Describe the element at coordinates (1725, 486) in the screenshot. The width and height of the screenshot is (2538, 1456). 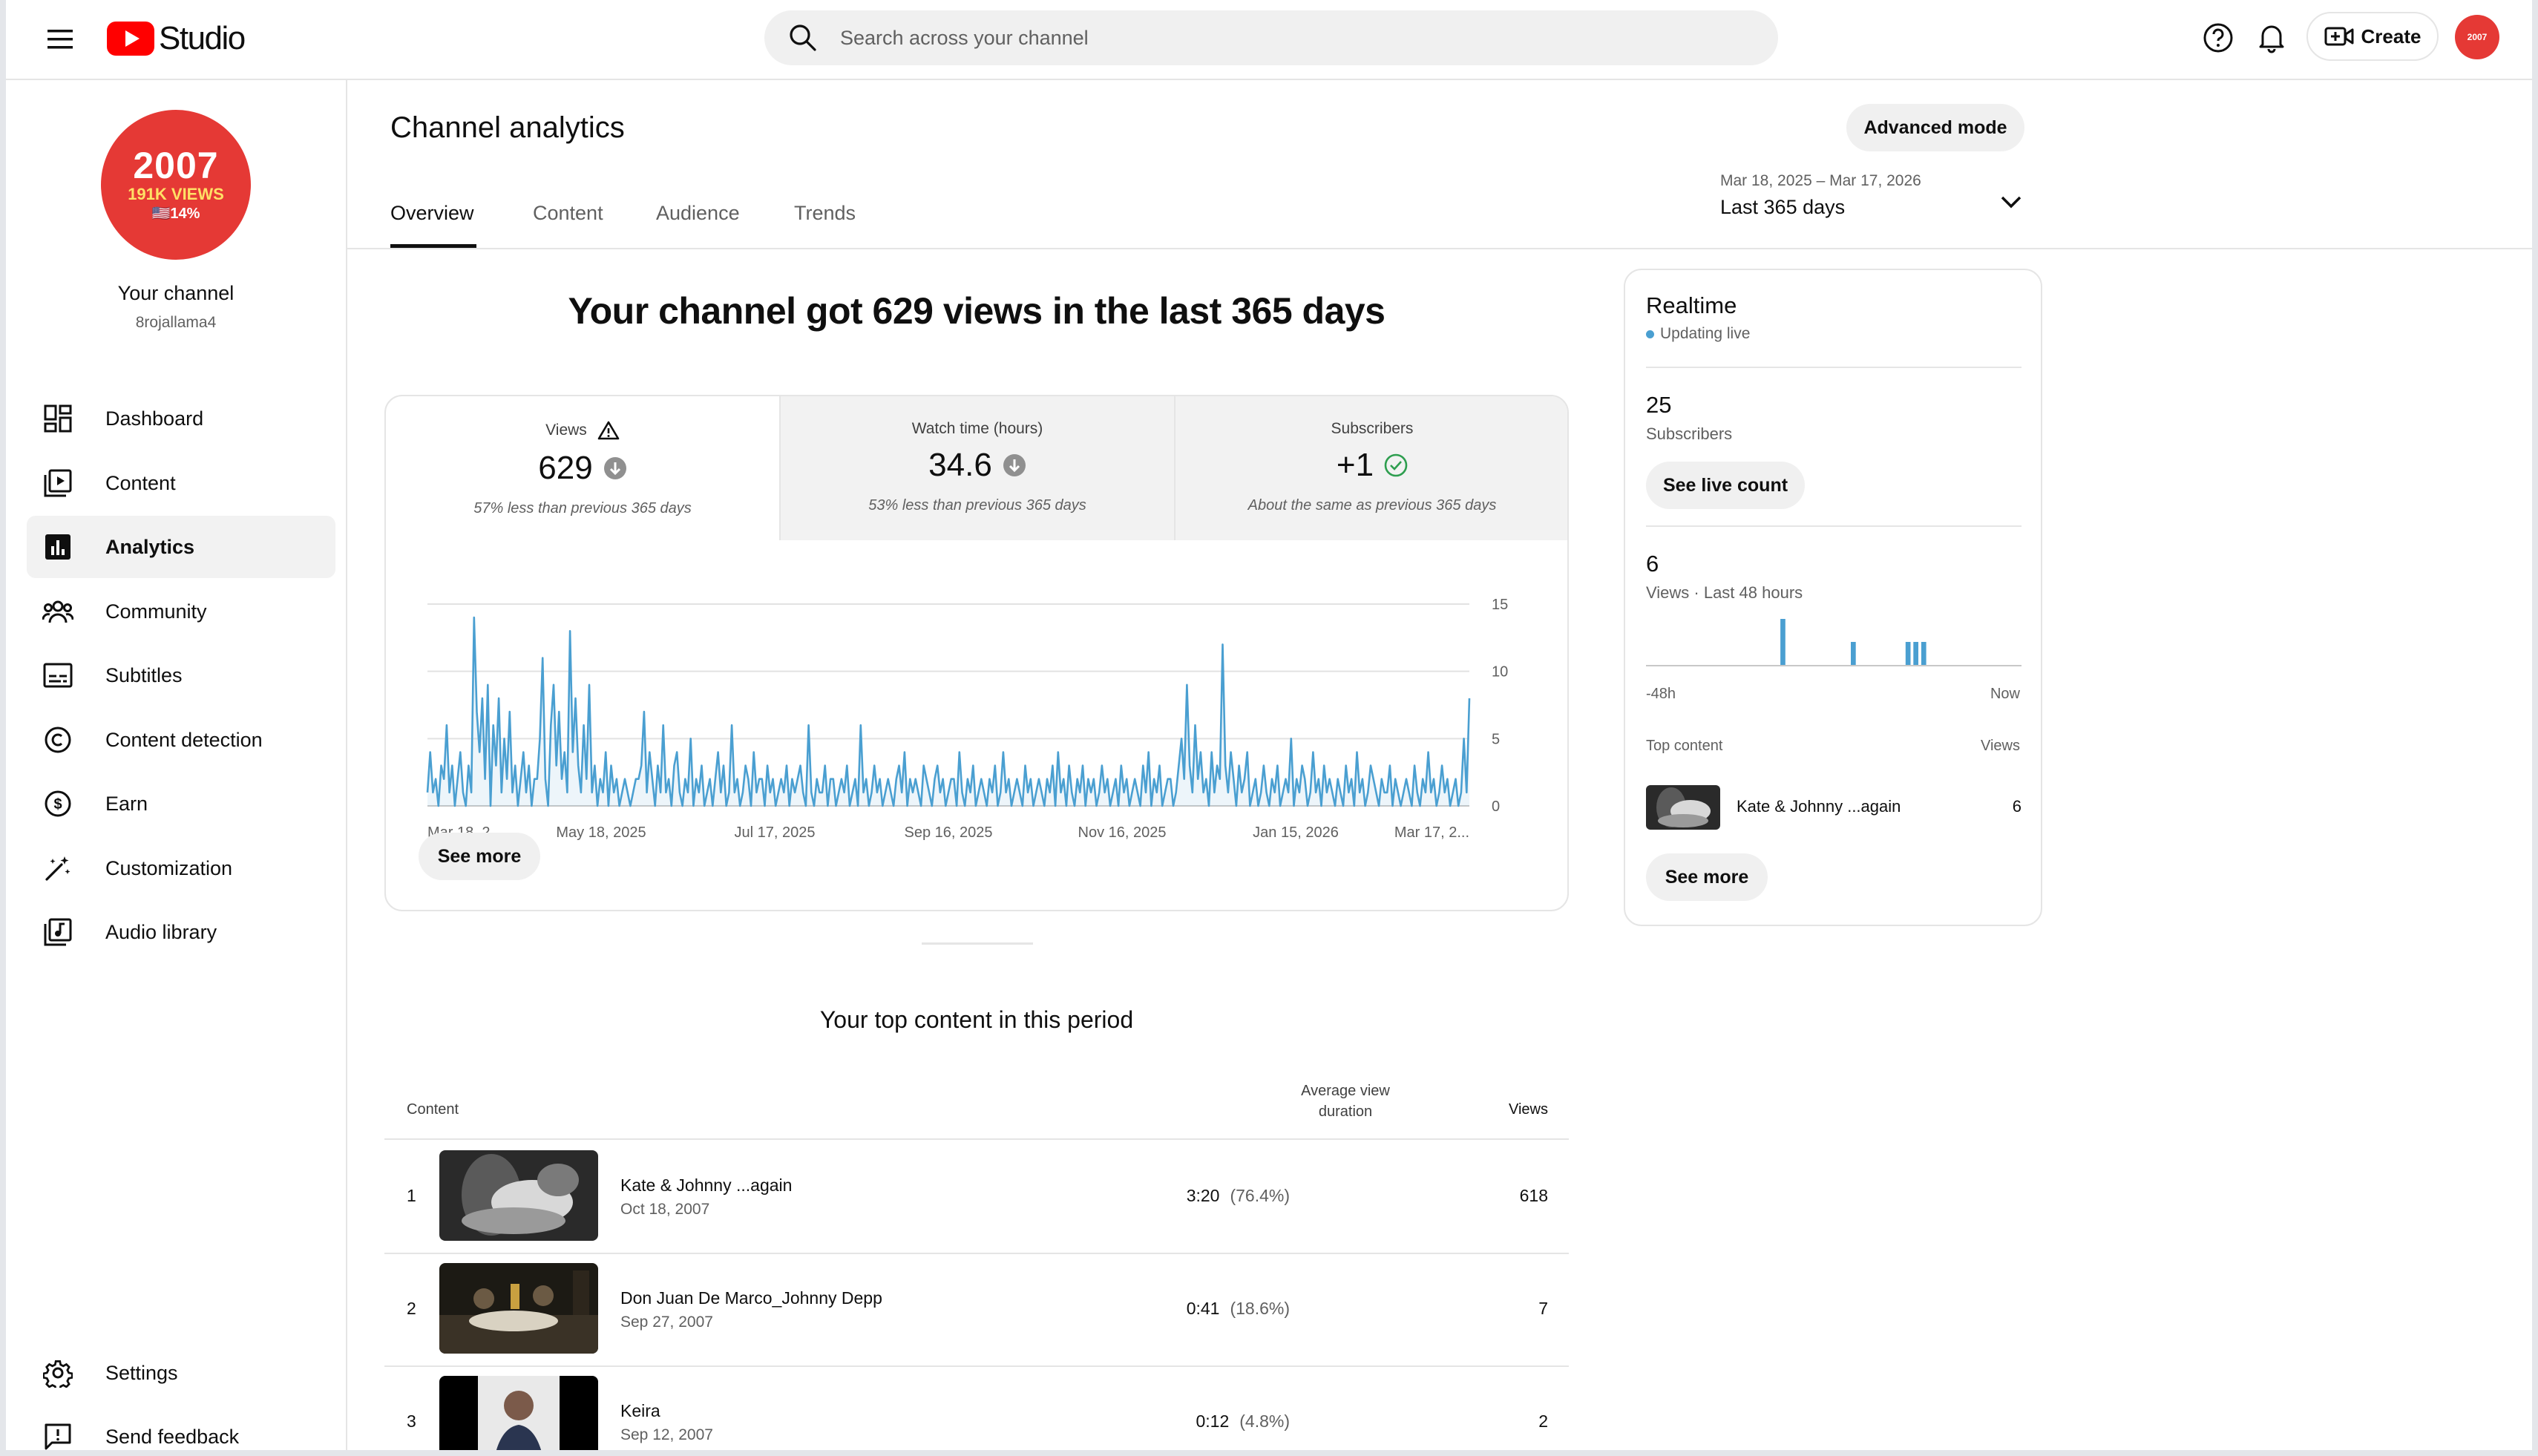
I see `see-live-count-button: See live count` at that location.